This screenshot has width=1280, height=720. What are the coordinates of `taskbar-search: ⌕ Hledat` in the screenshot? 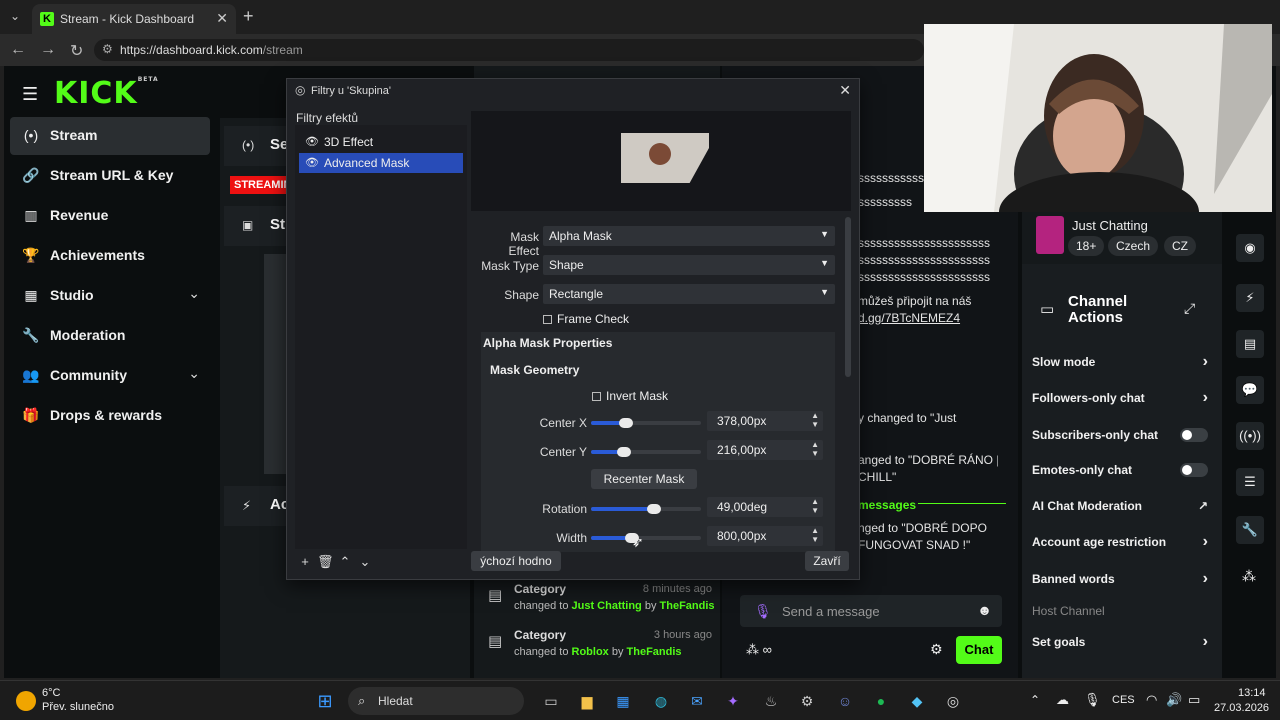 It's located at (436, 701).